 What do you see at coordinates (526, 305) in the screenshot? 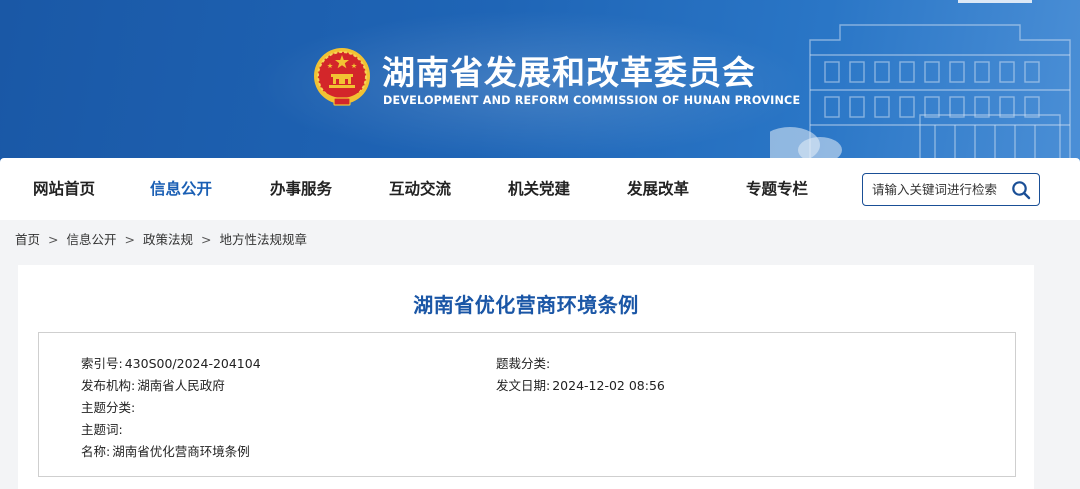
I see `article-title: 湖南省优化营商环境条例` at bounding box center [526, 305].